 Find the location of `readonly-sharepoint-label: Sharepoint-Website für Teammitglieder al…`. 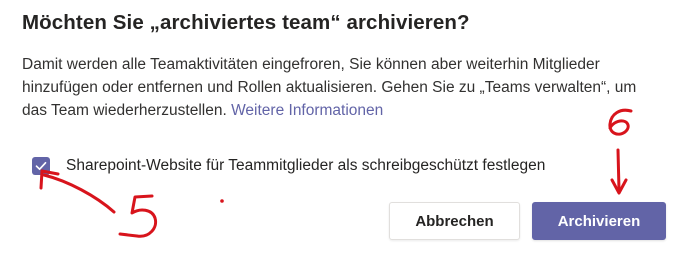

readonly-sharepoint-label: Sharepoint-Website für Teammitglieder al… is located at coordinates (305, 166).